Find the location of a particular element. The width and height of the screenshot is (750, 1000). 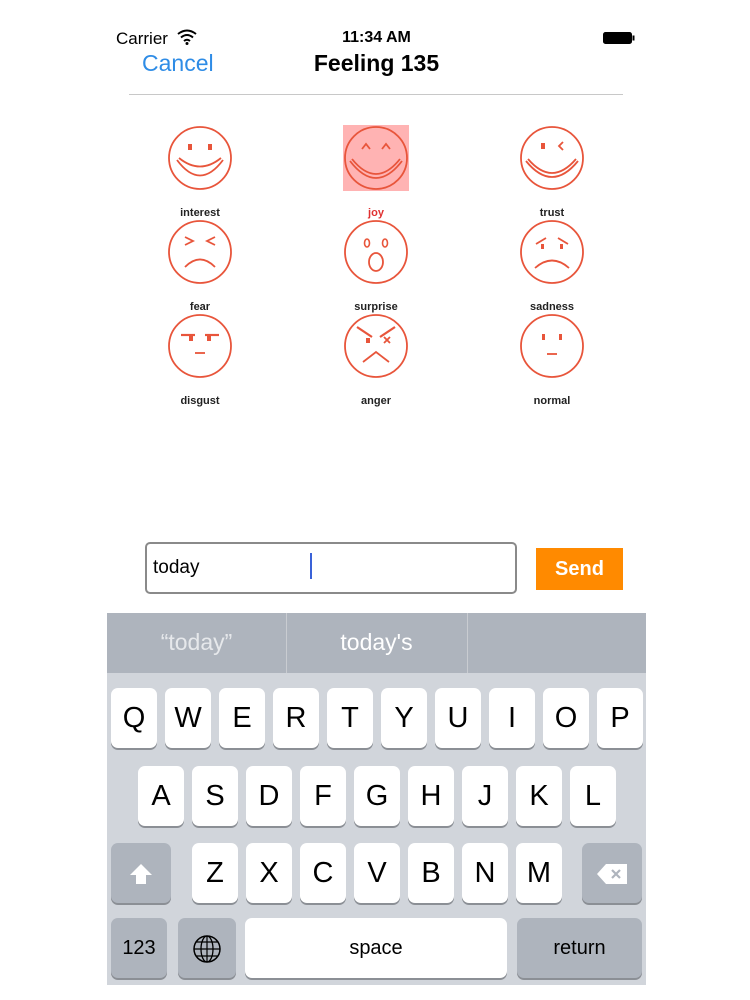

emotion-label: fear is located at coordinates (200, 307).